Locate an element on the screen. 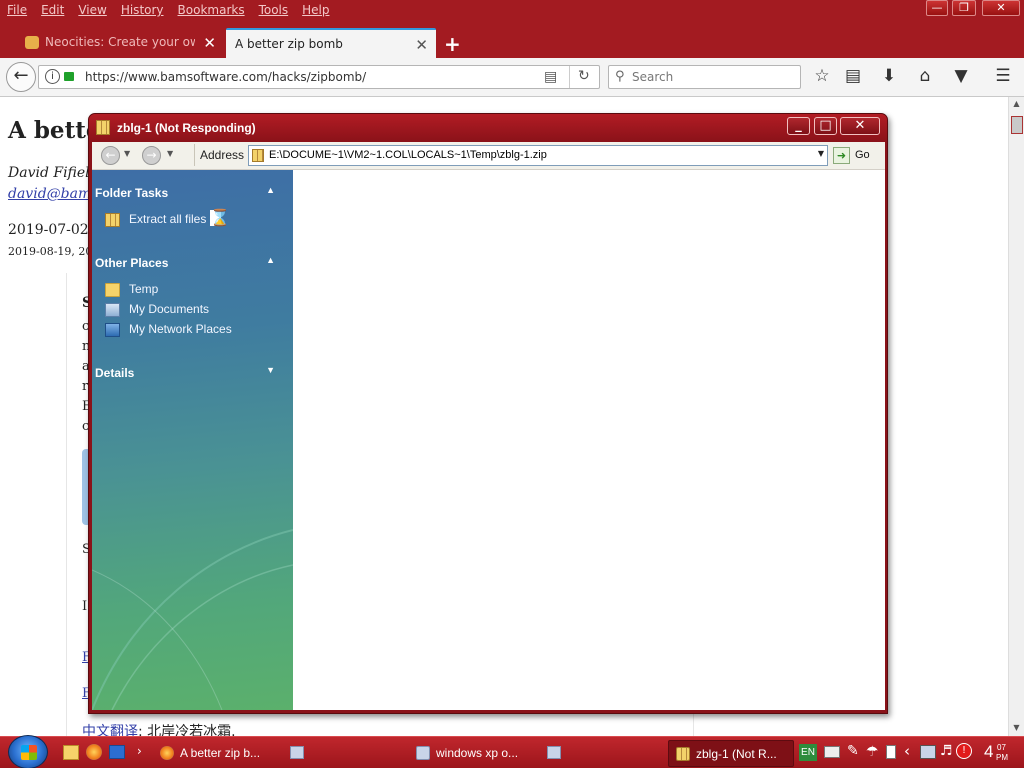 The height and width of the screenshot is (768, 1024). maximize-button: □ is located at coordinates (825, 126).